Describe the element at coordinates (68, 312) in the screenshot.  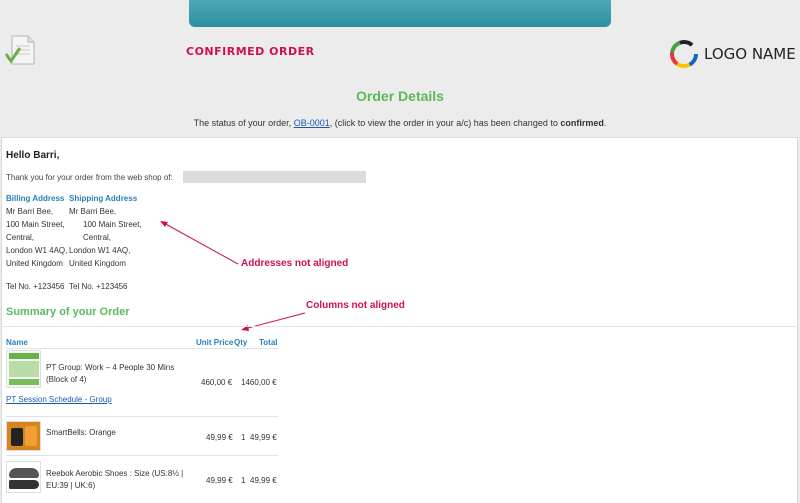
I see `order-summary-title: Summary of your Order` at that location.